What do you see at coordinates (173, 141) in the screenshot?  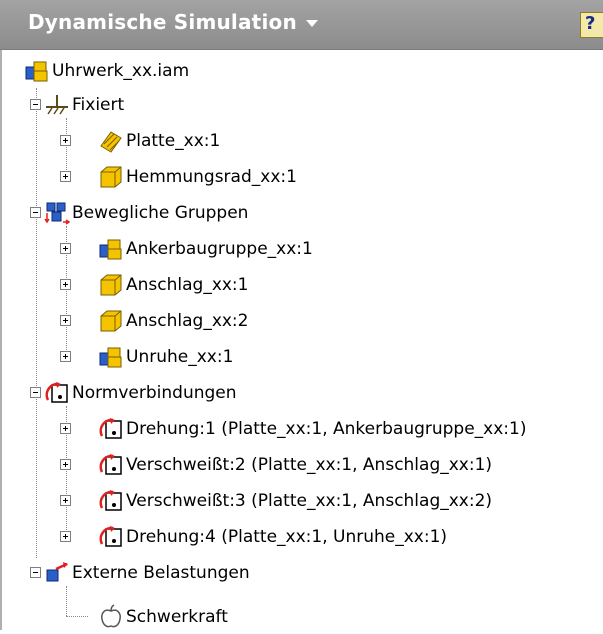 I see `tree-item-label: Platte_xx:1` at bounding box center [173, 141].